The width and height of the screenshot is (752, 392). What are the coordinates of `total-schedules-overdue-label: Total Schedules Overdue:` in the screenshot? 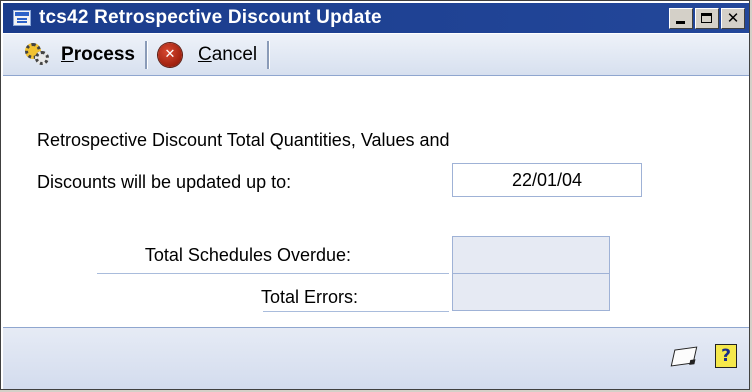 It's located at (247, 255).